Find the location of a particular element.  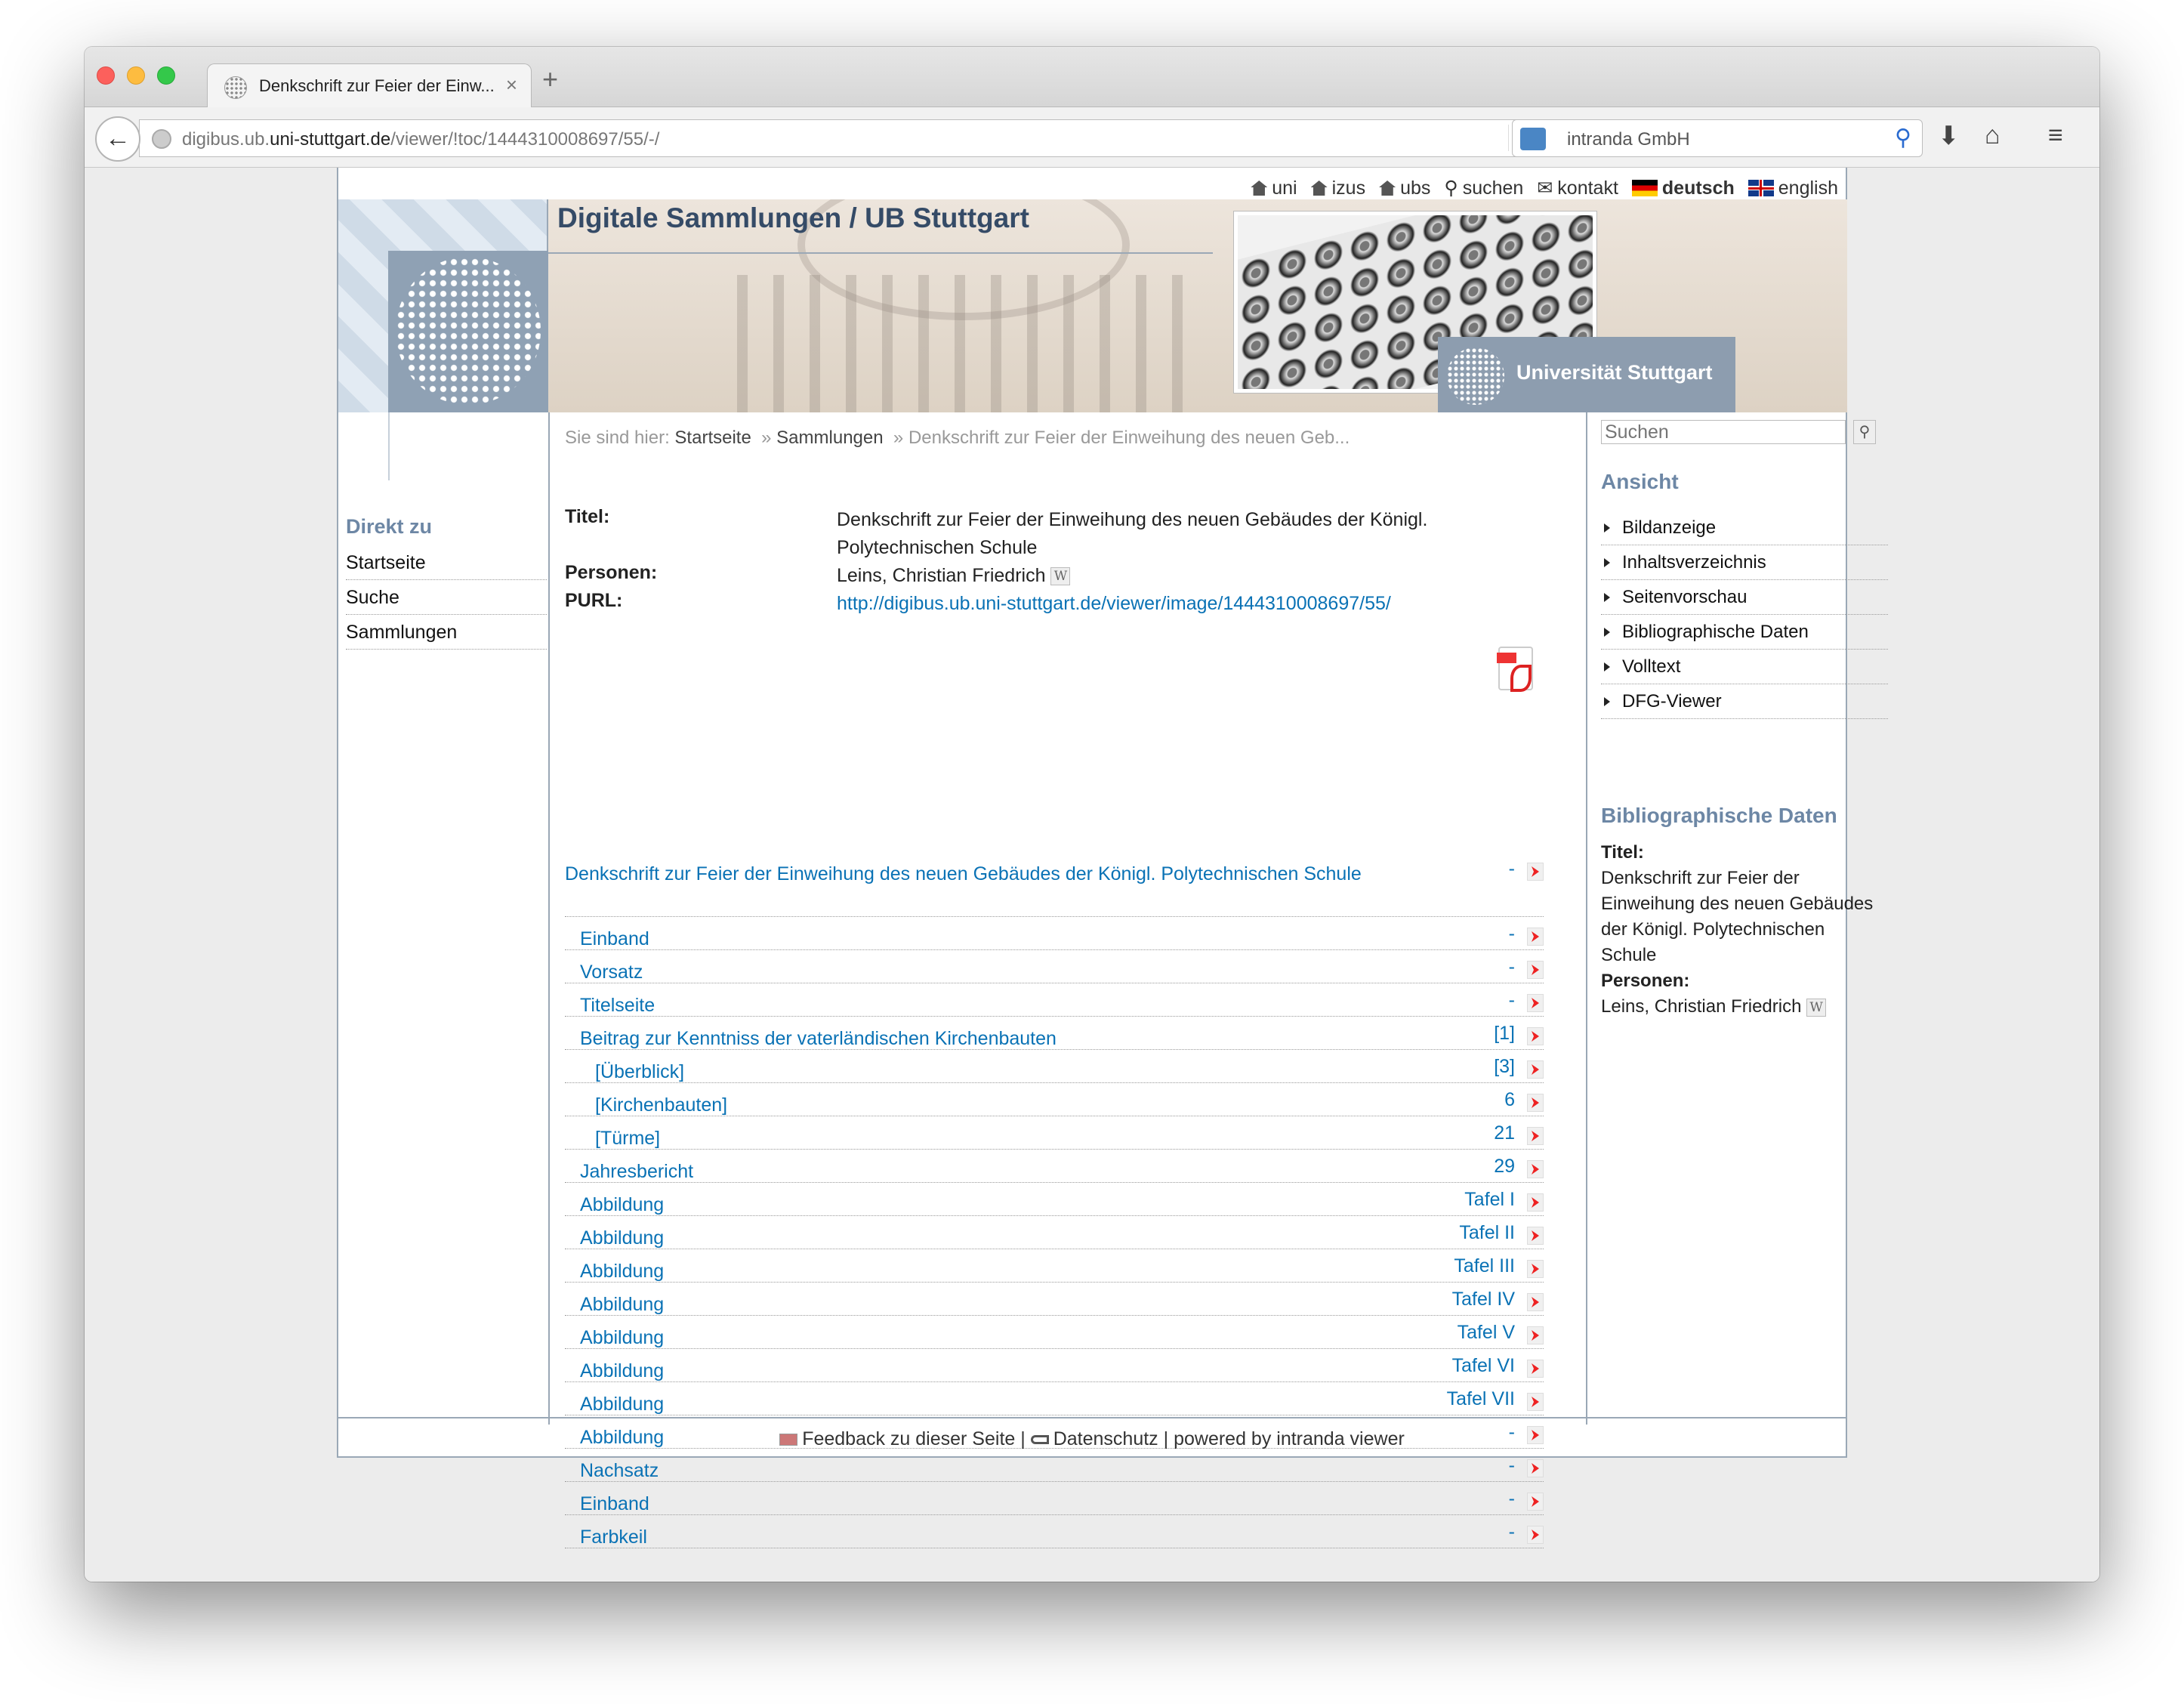

pdf-download-icon is located at coordinates (1515, 669).